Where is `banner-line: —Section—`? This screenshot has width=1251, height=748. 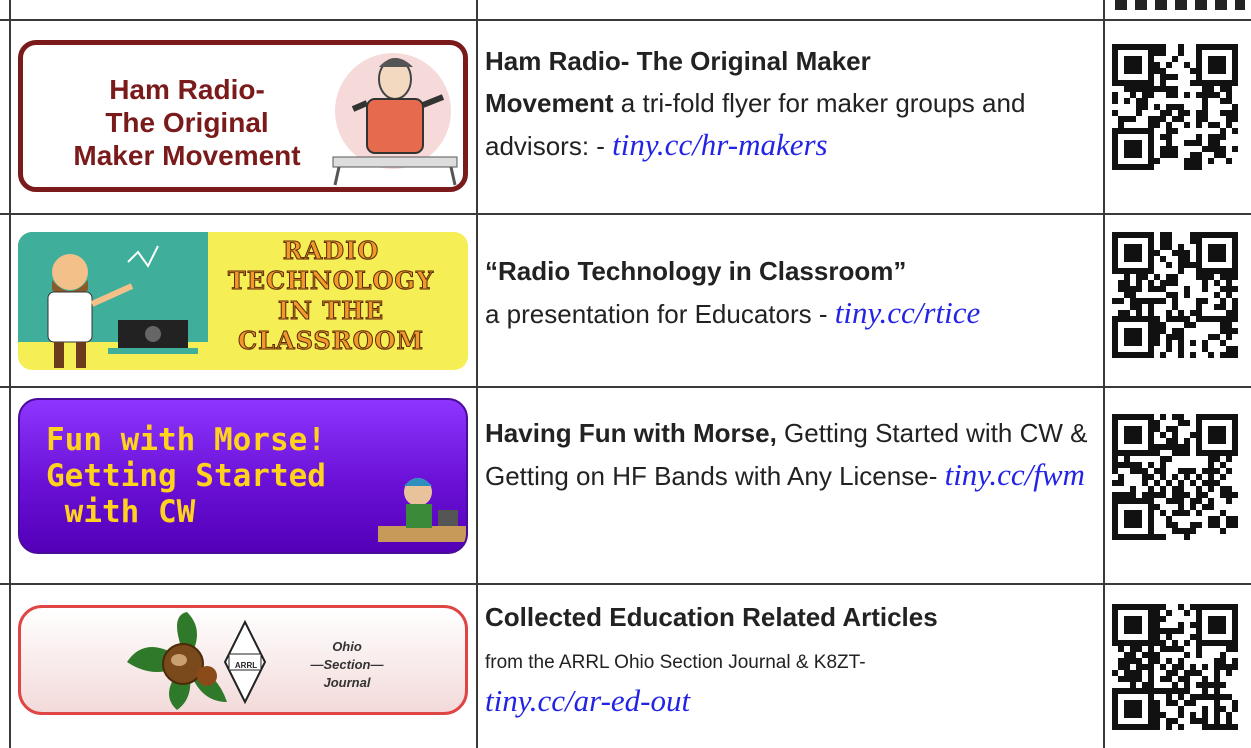
banner-line: —Section— is located at coordinates (347, 664).